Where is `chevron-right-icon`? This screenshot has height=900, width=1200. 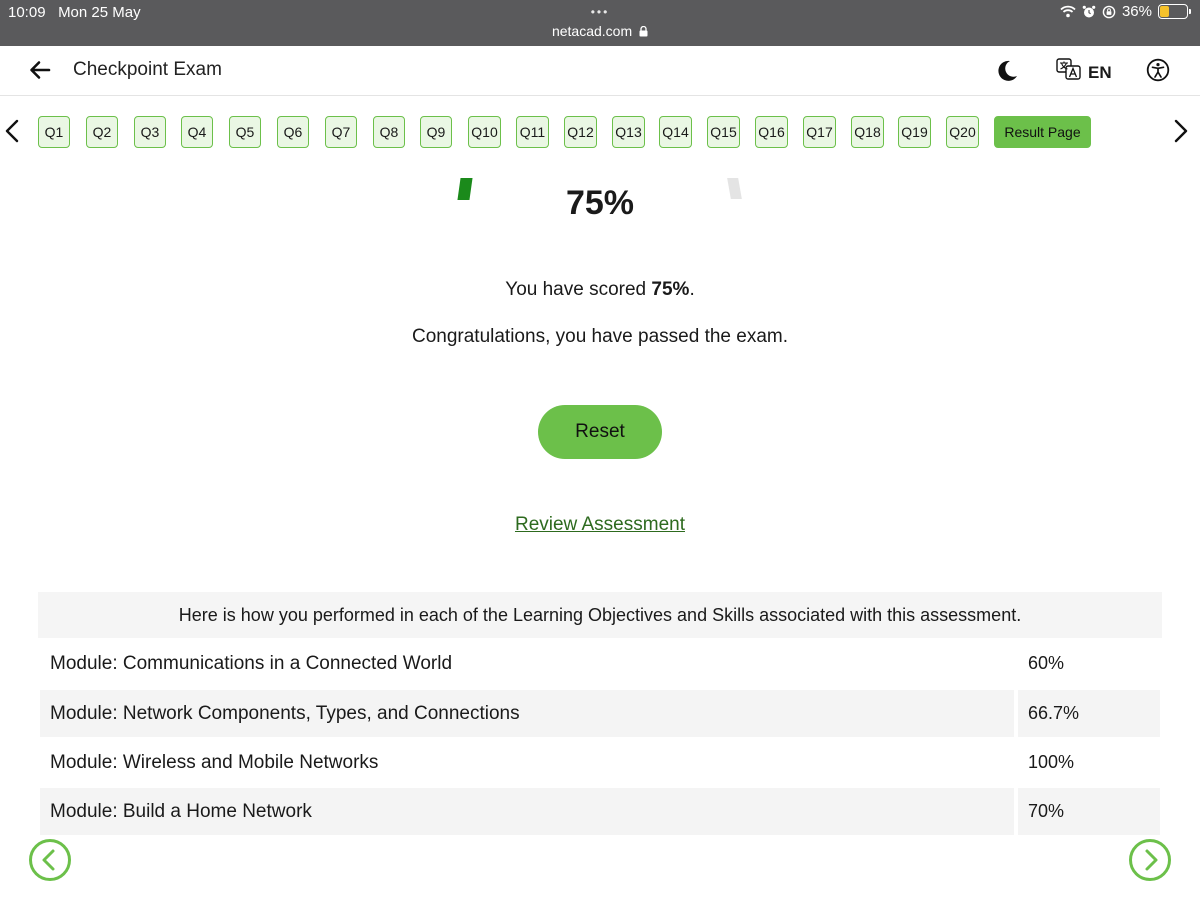
chevron-right-icon is located at coordinates (1181, 133).